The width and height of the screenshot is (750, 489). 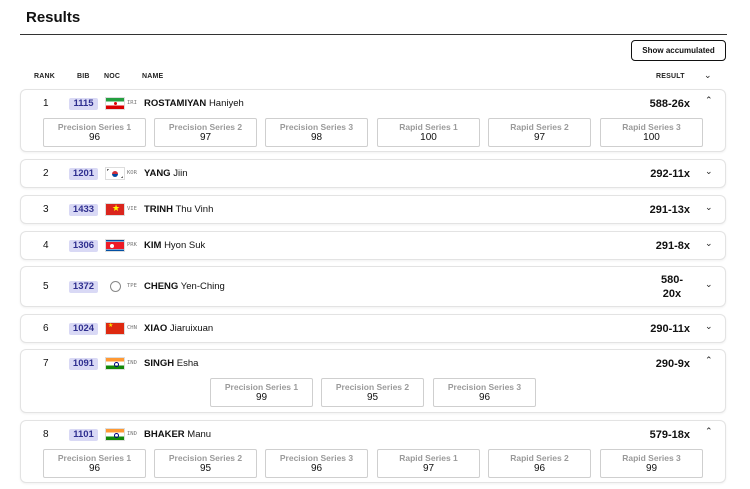 What do you see at coordinates (373, 34) in the screenshot?
I see `title-divider` at bounding box center [373, 34].